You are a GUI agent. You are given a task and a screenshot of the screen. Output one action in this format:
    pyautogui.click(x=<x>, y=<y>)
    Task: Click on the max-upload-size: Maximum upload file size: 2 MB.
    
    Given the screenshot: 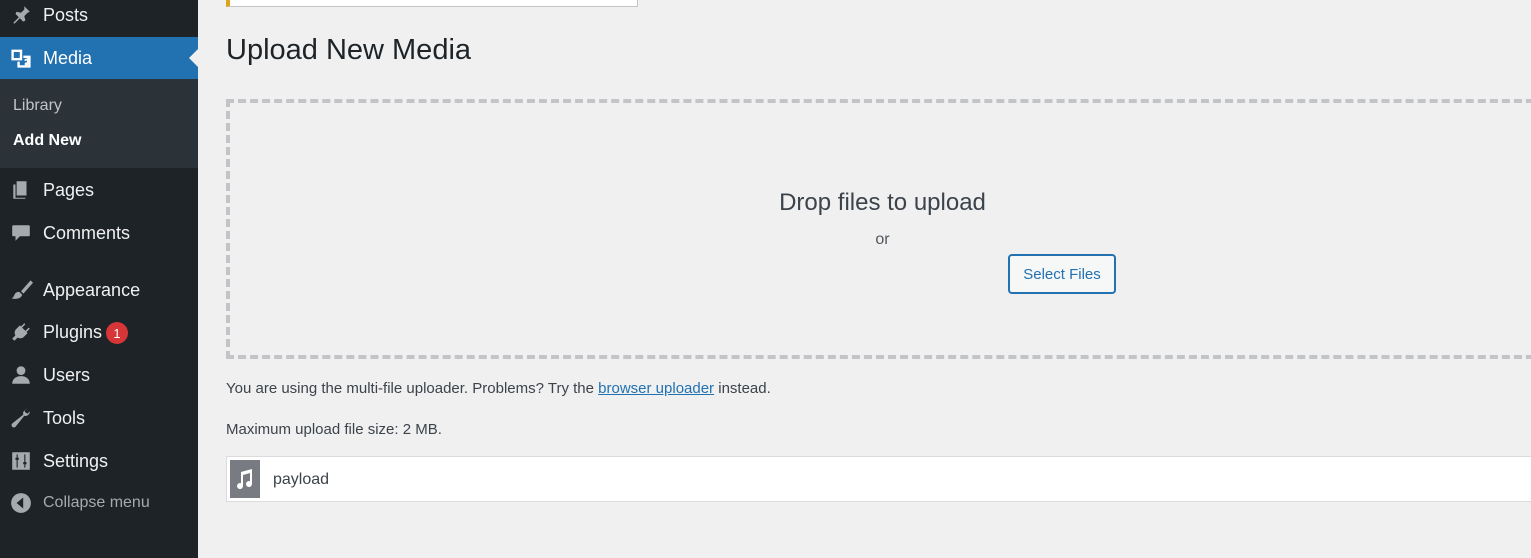 What is the action you would take?
    pyautogui.click(x=334, y=429)
    